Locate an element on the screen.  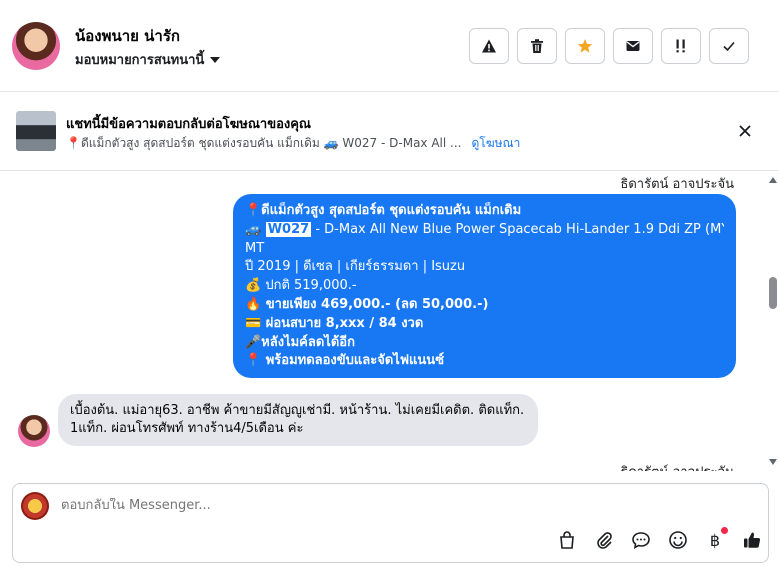
scrollbar-thumb is located at coordinates (773, 293).